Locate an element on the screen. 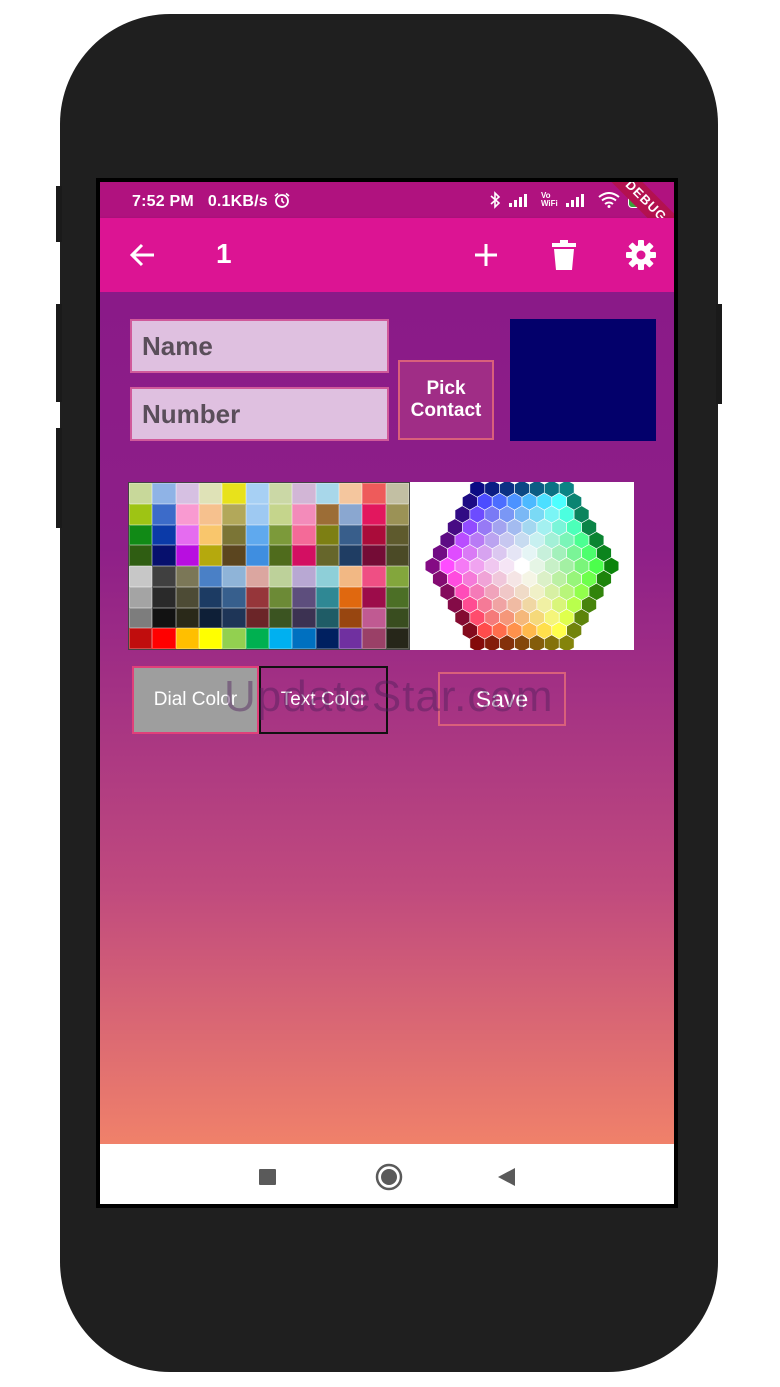 This screenshot has height=1387, width=780. pick-contact-button: Pick Contact is located at coordinates (446, 400).